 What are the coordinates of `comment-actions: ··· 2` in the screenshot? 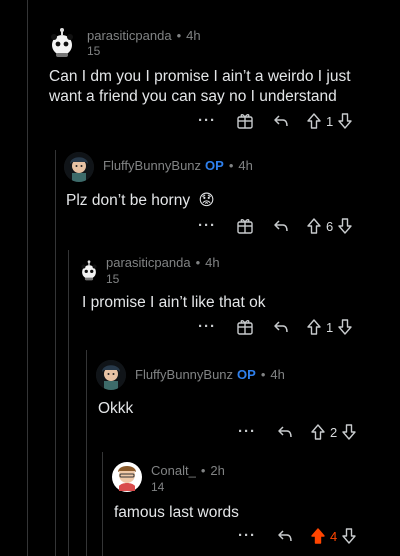 It's located at (296, 432).